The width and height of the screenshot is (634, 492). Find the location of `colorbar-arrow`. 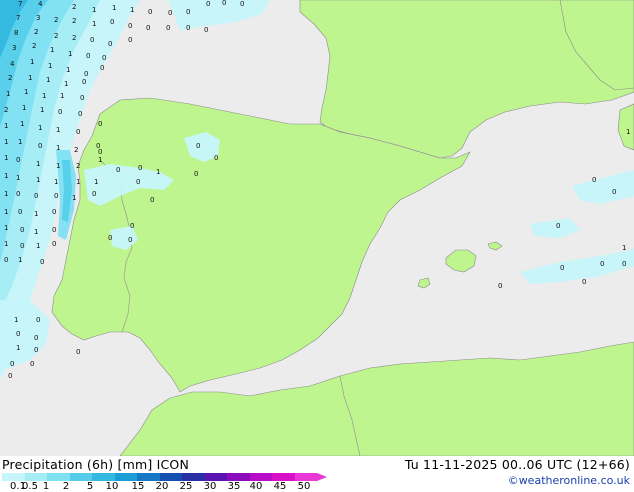

colorbar-arrow is located at coordinates (322, 477).